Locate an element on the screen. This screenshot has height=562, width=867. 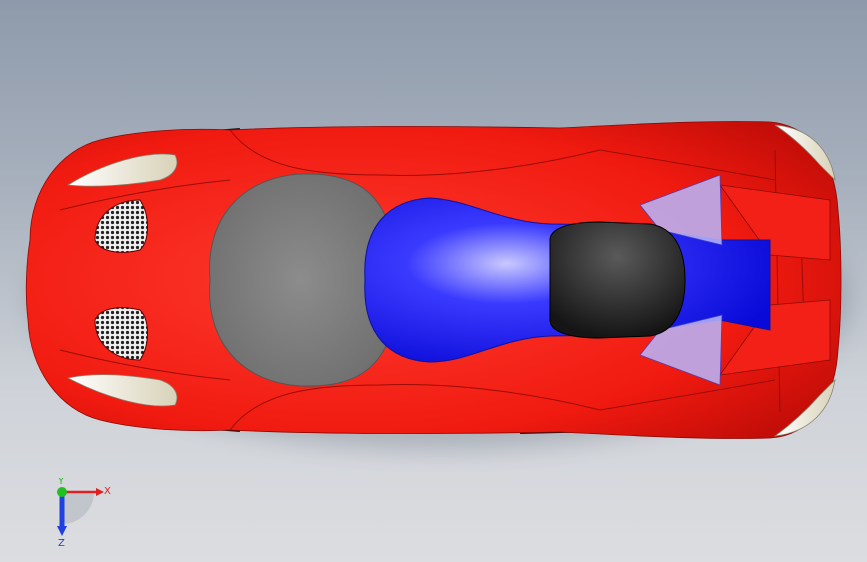
y-axis-dot-icon is located at coordinates (62, 492).